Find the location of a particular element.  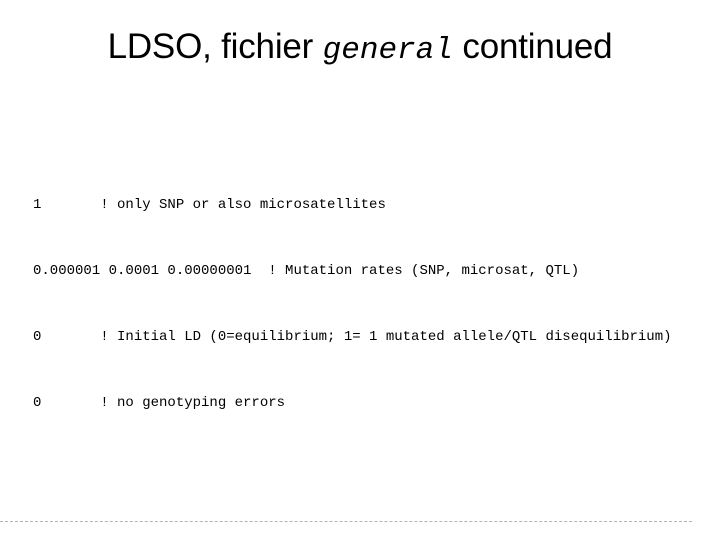

title-suffix: continued is located at coordinates (532, 46).